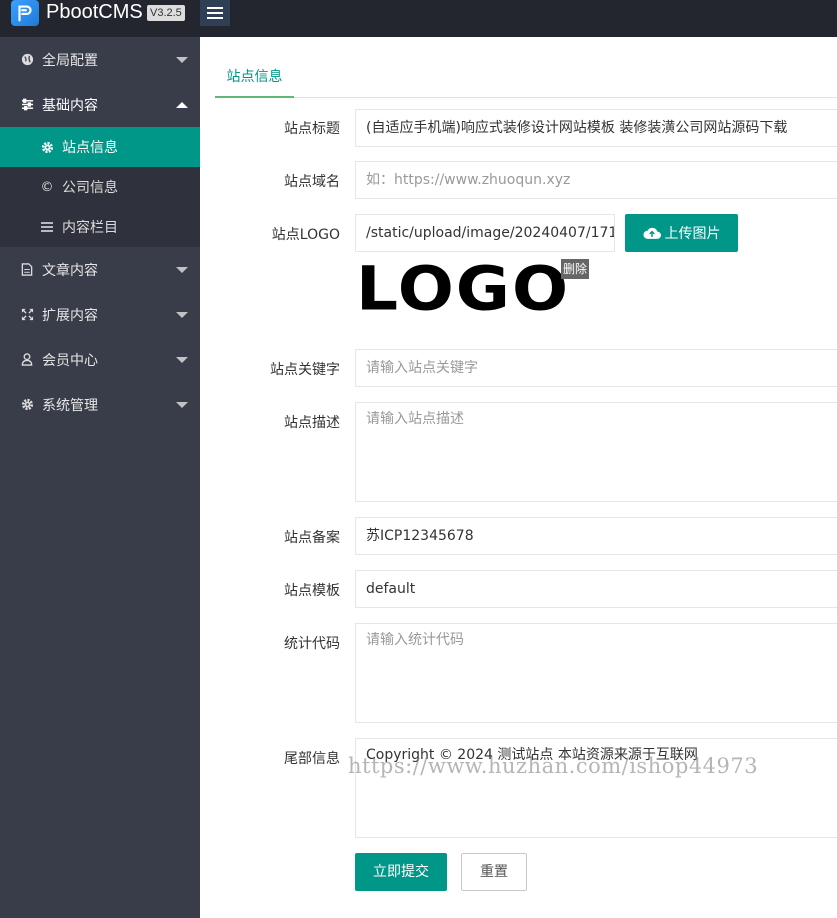  Describe the element at coordinates (596, 128) in the screenshot. I see `site-title-input: (自适应手机端)响应式装修设计网站模板 装修装潢公司网站源码下载` at that location.